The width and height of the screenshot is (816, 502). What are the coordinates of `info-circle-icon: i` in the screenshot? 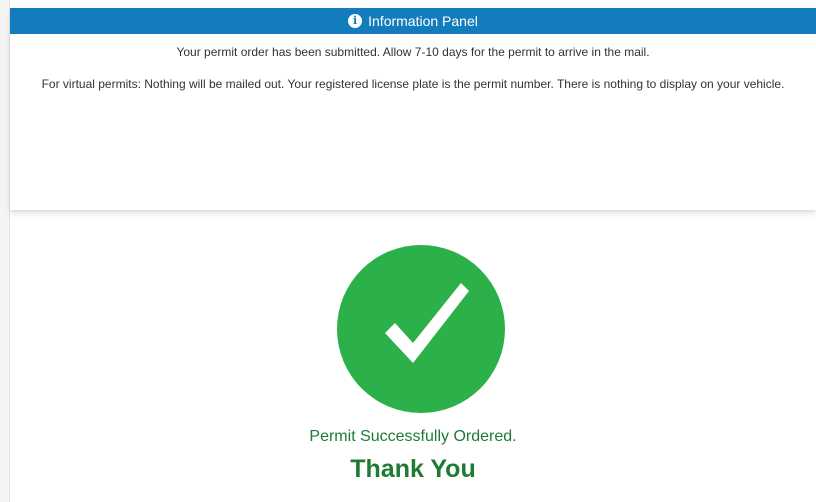 It's located at (355, 21).